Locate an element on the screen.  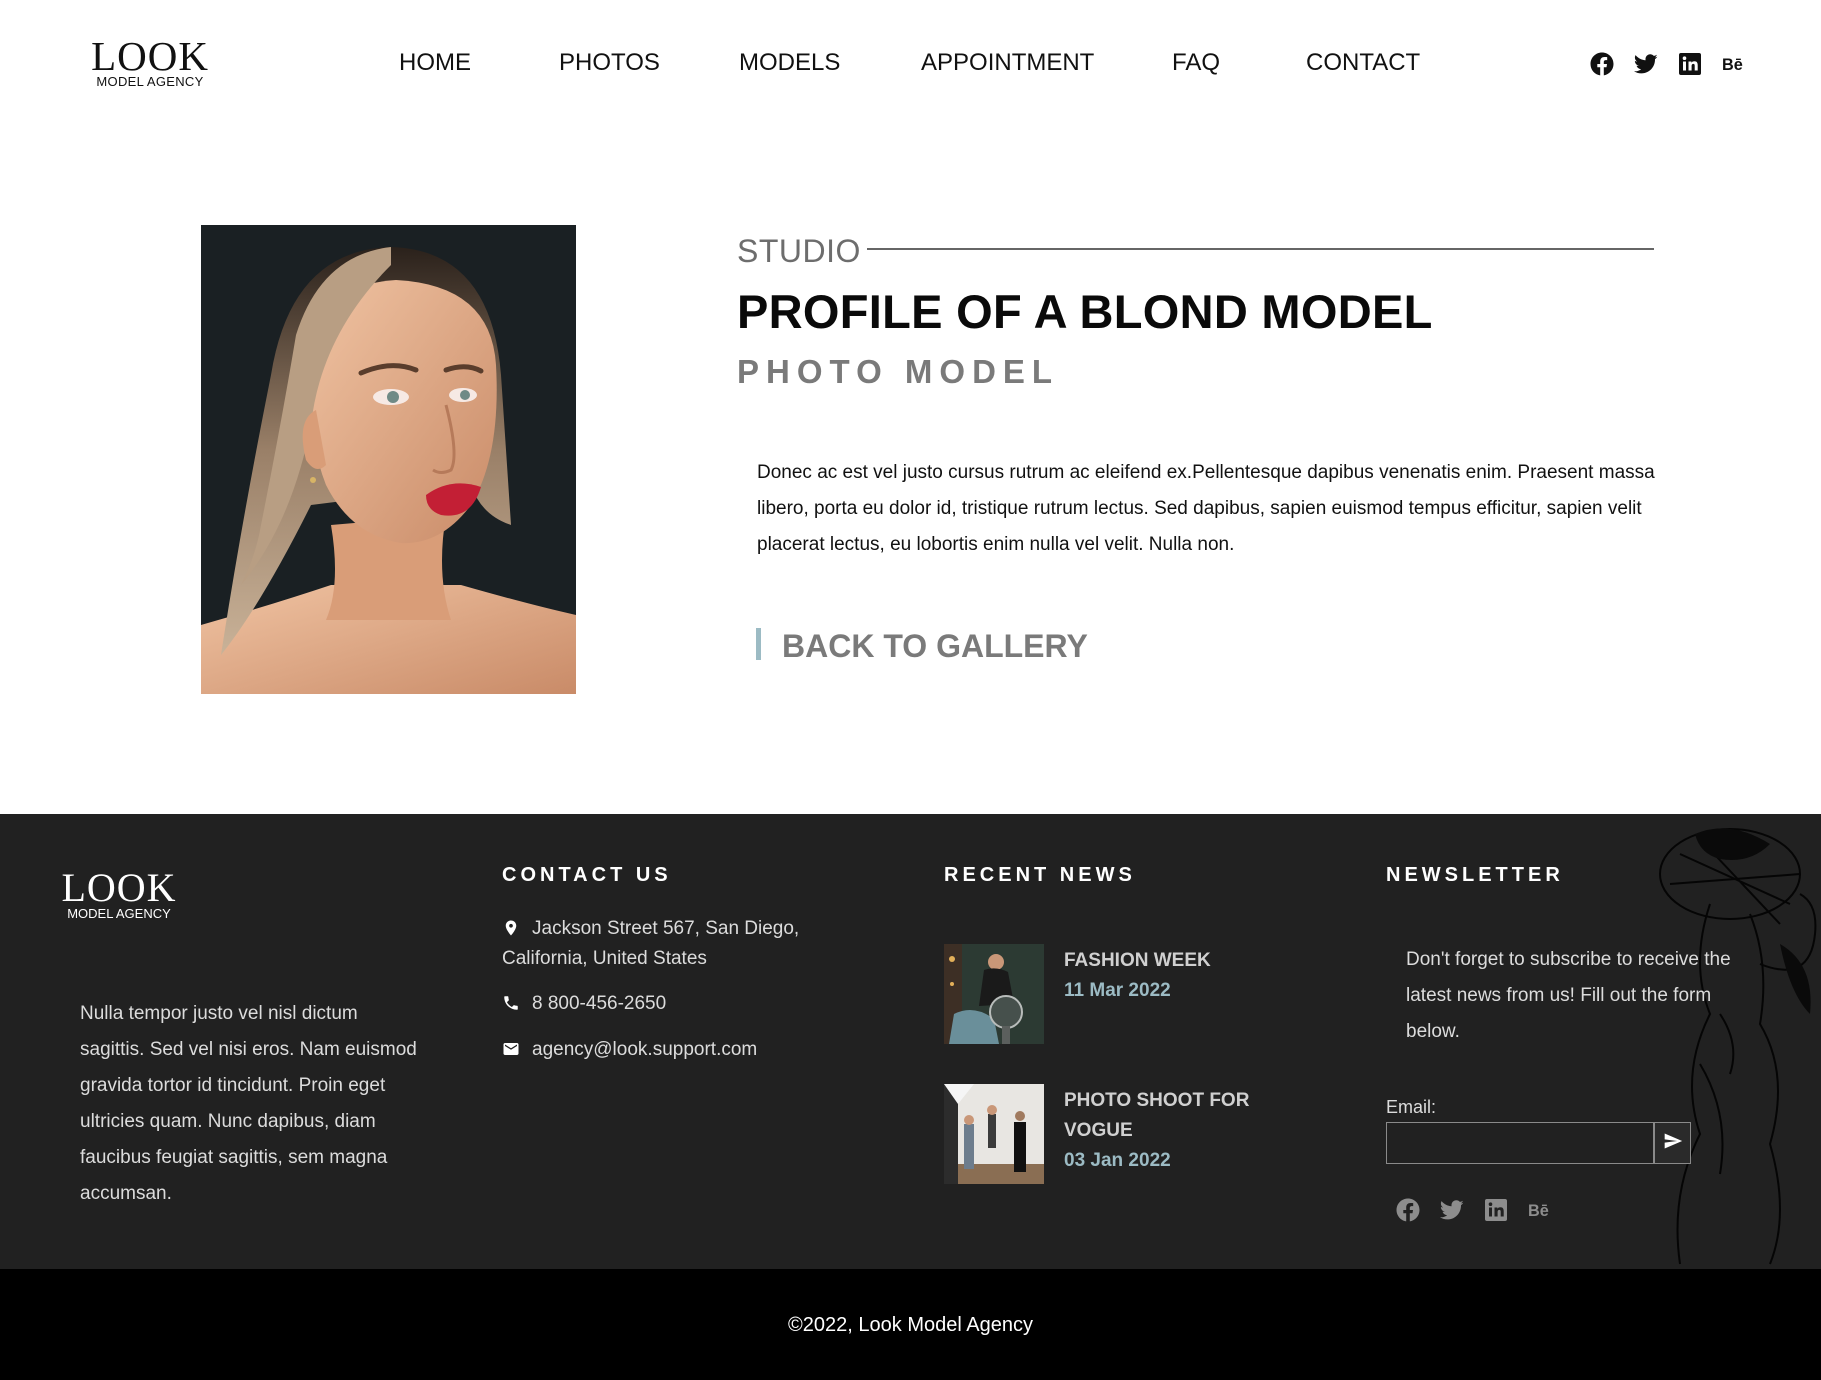
send-arrow-icon is located at coordinates (1673, 1143).